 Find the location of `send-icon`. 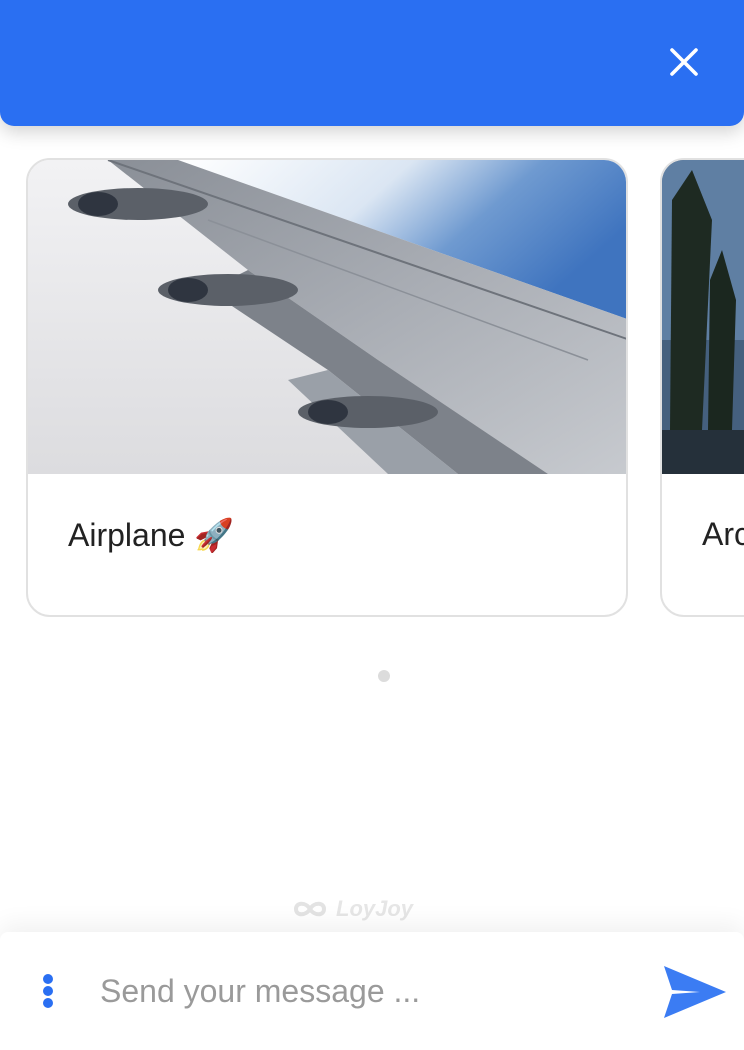

send-icon is located at coordinates (695, 992).